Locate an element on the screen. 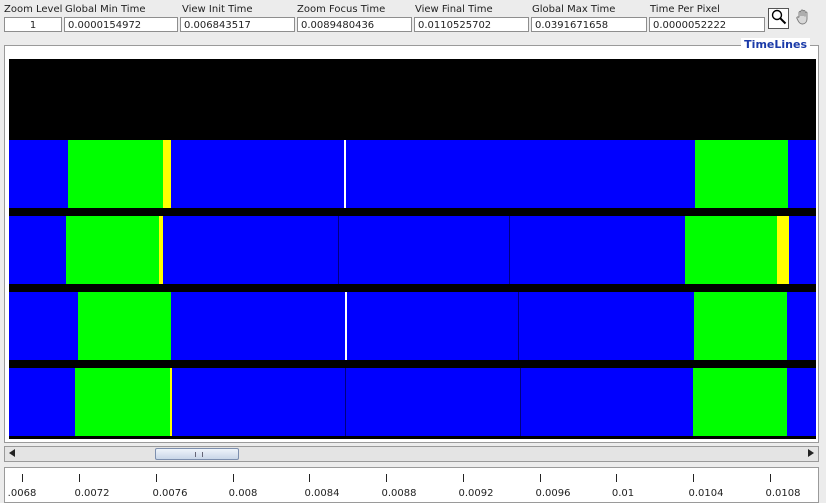 The image size is (826, 503). ruler-label: 0.0104 is located at coordinates (706, 493).